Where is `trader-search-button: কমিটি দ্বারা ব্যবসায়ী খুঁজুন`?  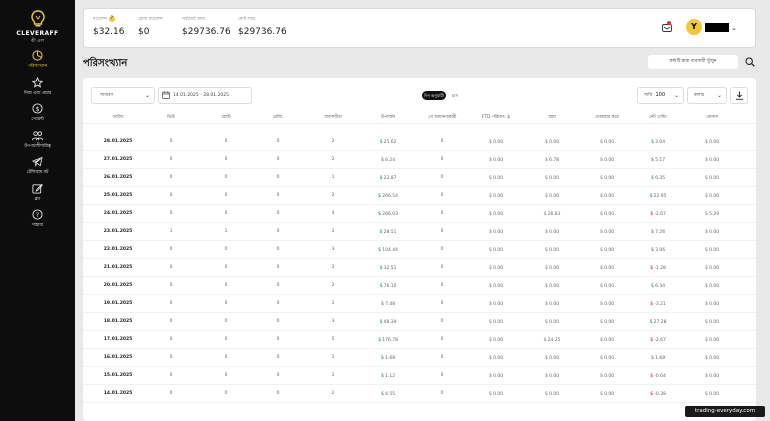
trader-search-button: কমিটি দ্বারা ব্যবসায়ী খুঁজুন is located at coordinates (693, 62).